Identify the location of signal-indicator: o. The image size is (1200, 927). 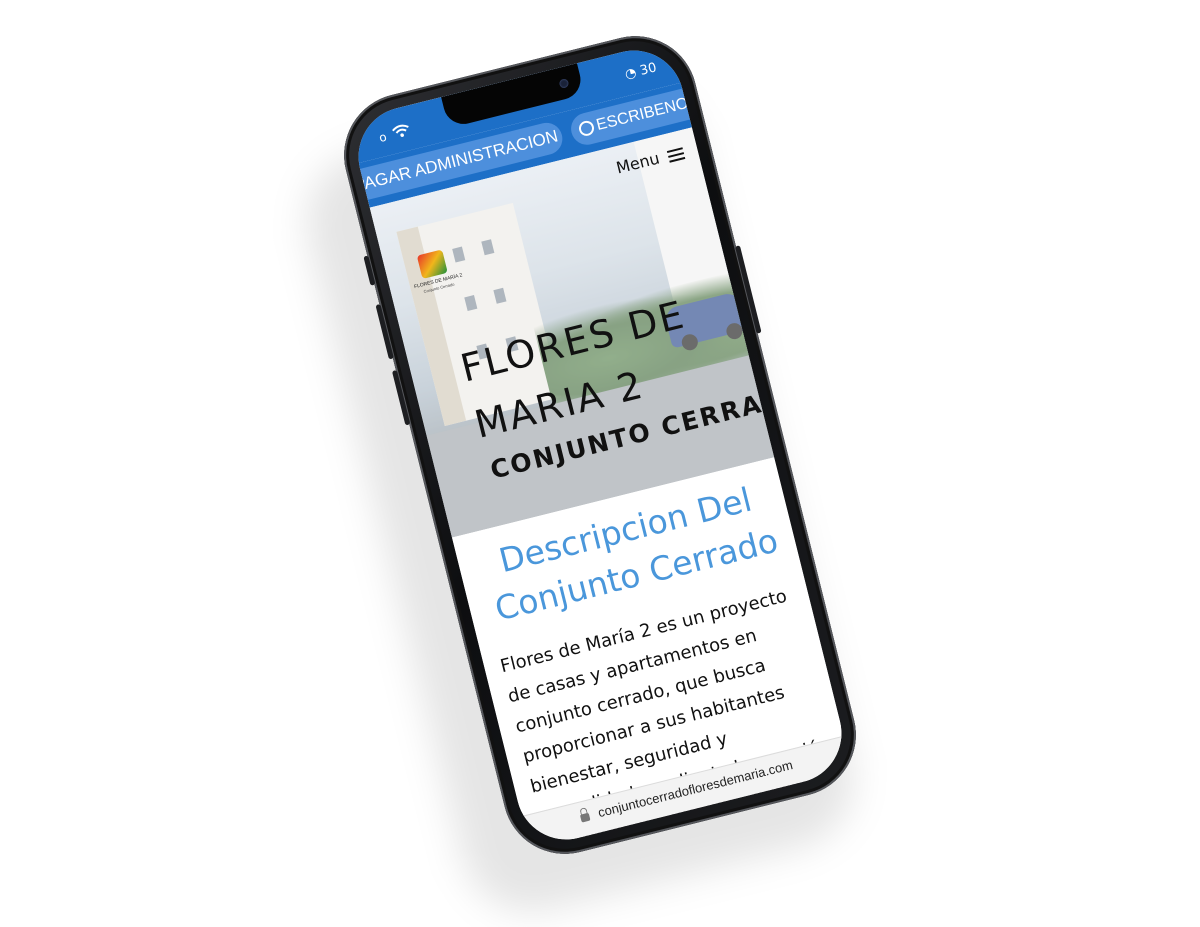
(383, 137).